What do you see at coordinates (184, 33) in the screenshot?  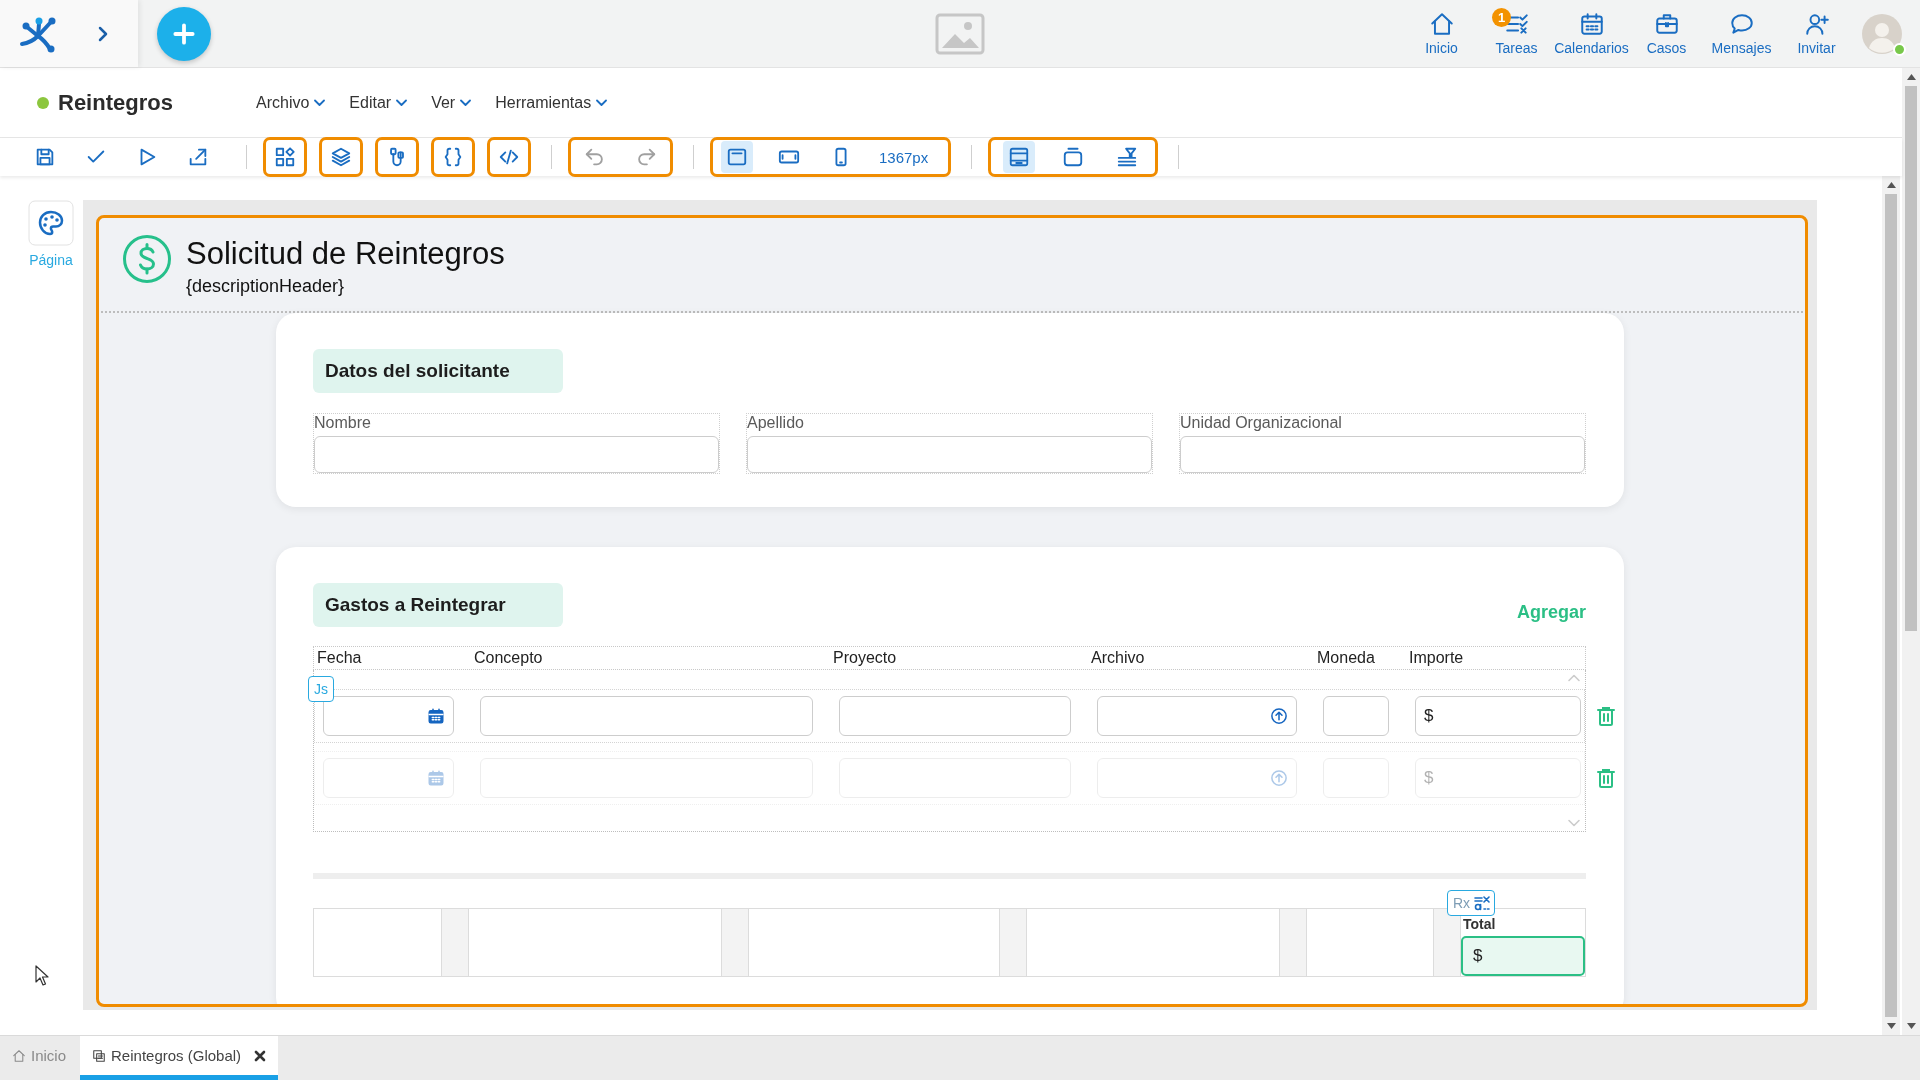 I see `add-button` at bounding box center [184, 33].